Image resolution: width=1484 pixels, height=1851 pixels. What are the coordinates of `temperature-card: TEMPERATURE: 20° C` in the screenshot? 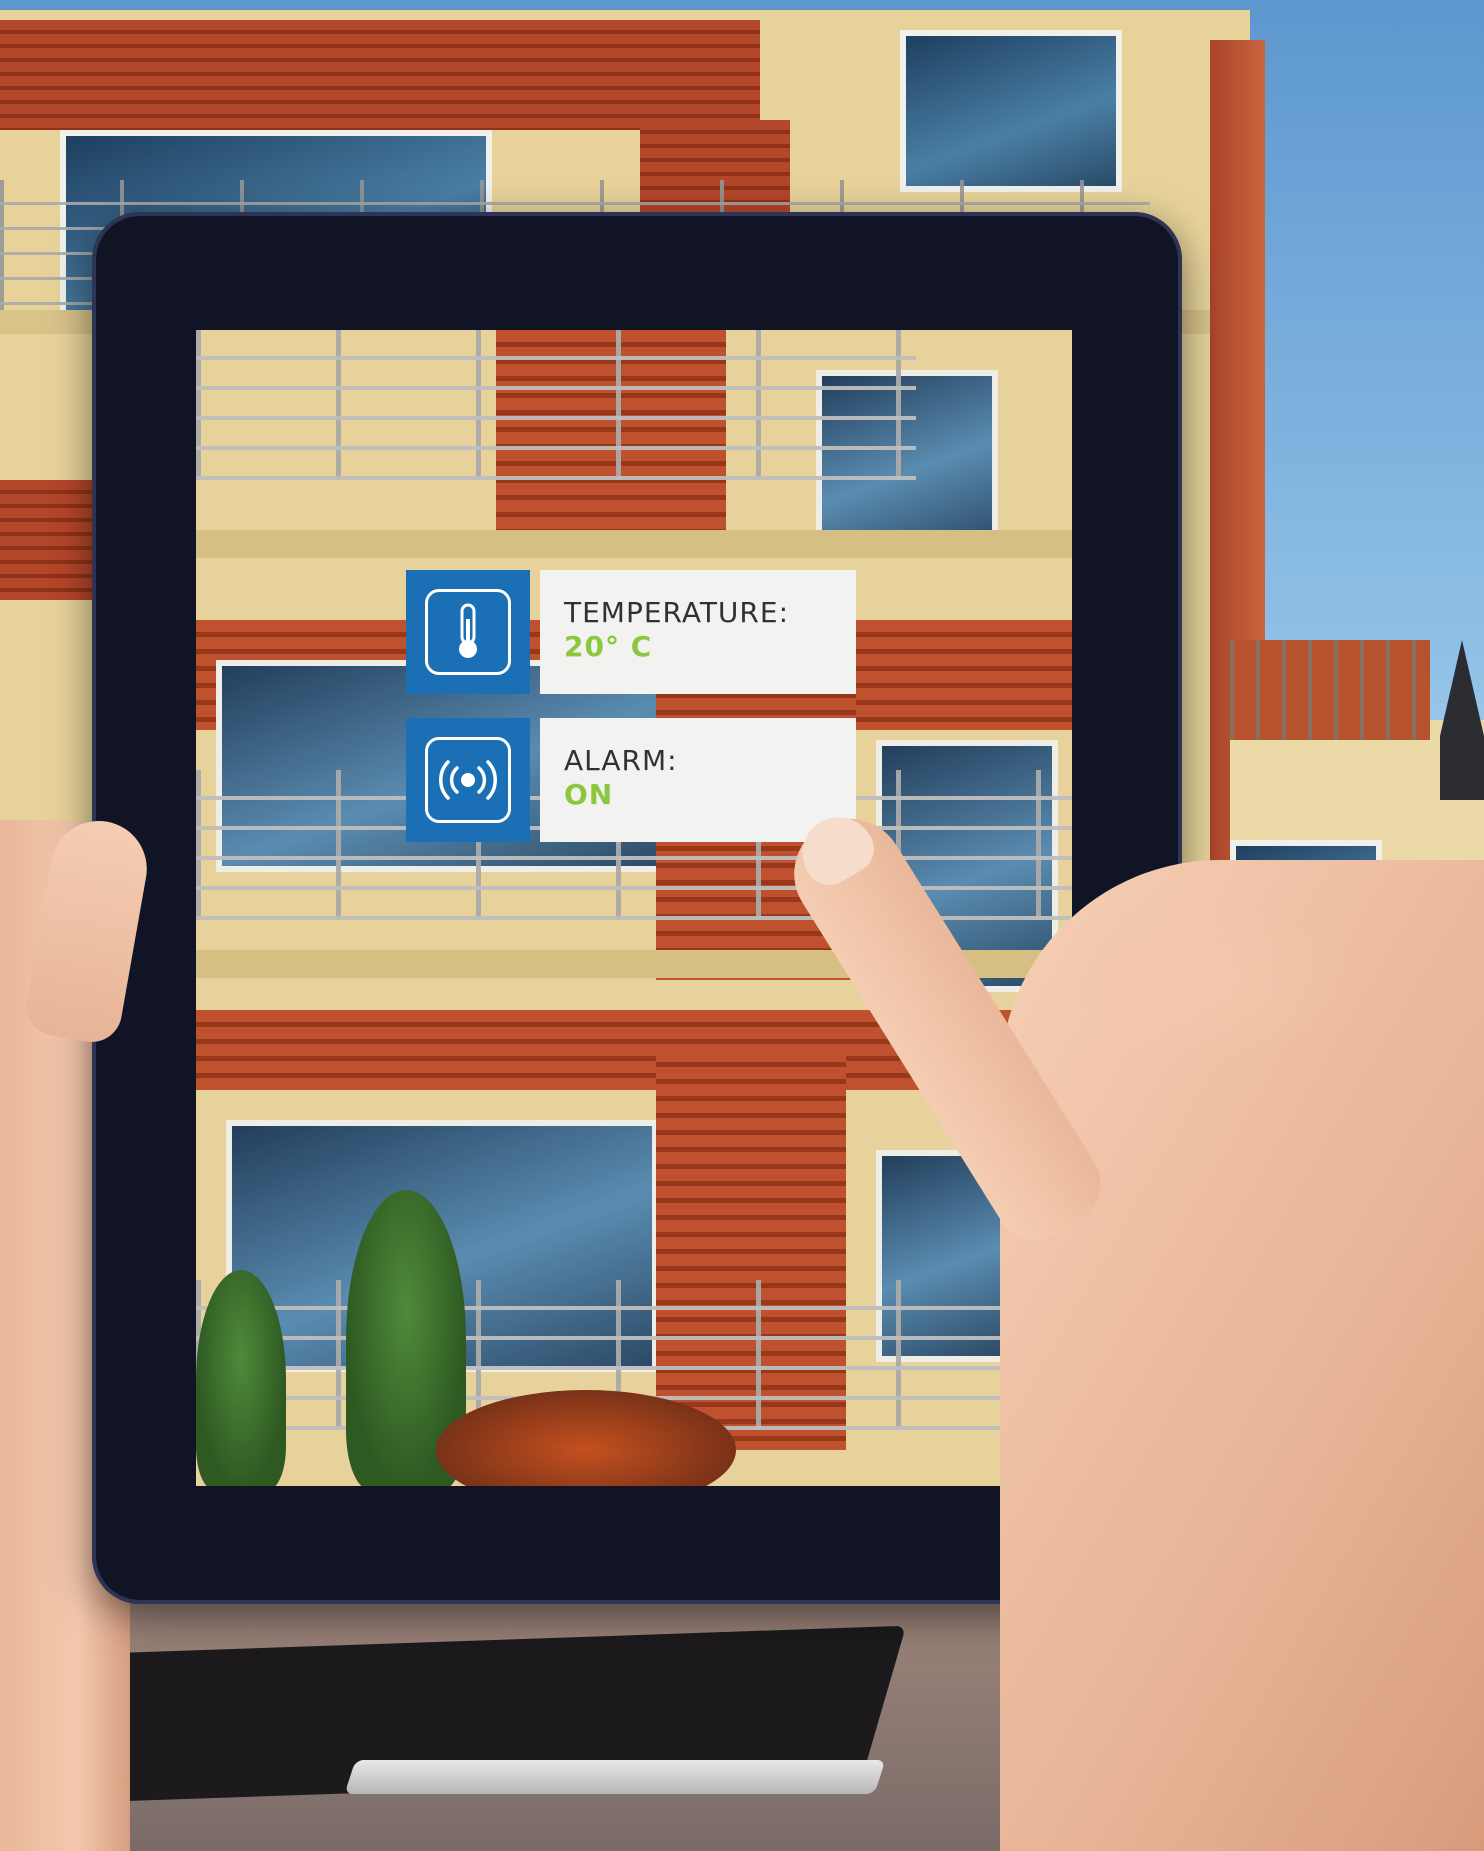 It's located at (631, 632).